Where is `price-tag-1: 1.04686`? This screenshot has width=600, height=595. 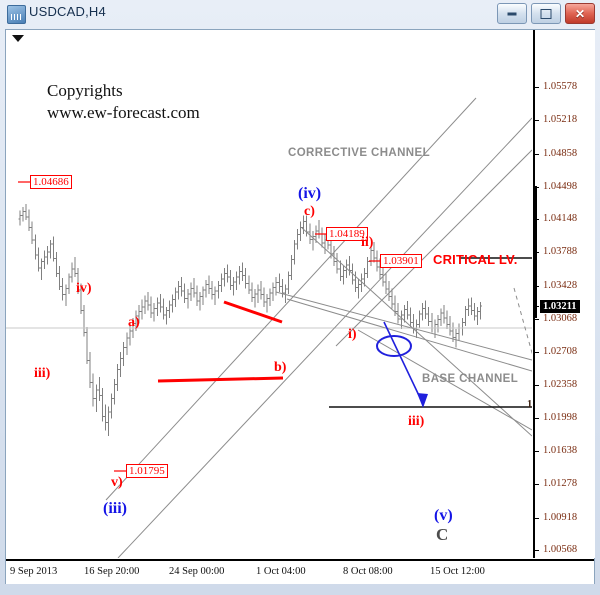
price-tag-1: 1.04686 is located at coordinates (51, 182).